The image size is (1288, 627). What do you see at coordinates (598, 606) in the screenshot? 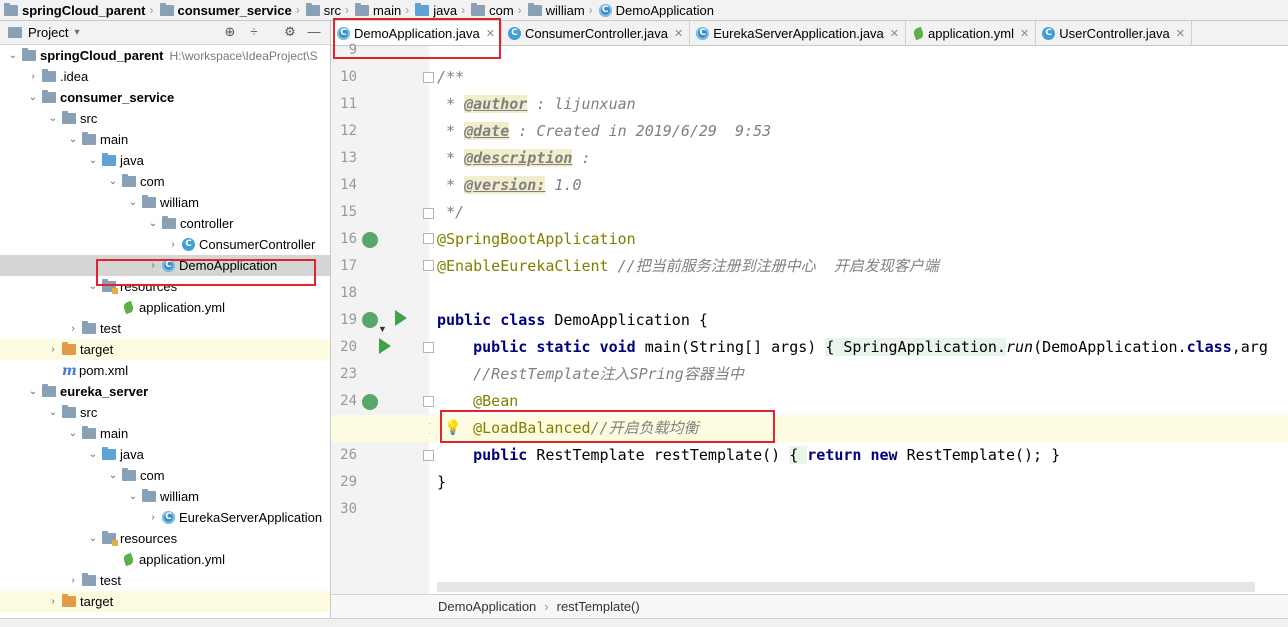
I see `editor-breadcrumb-method: restTemplate()` at bounding box center [598, 606].